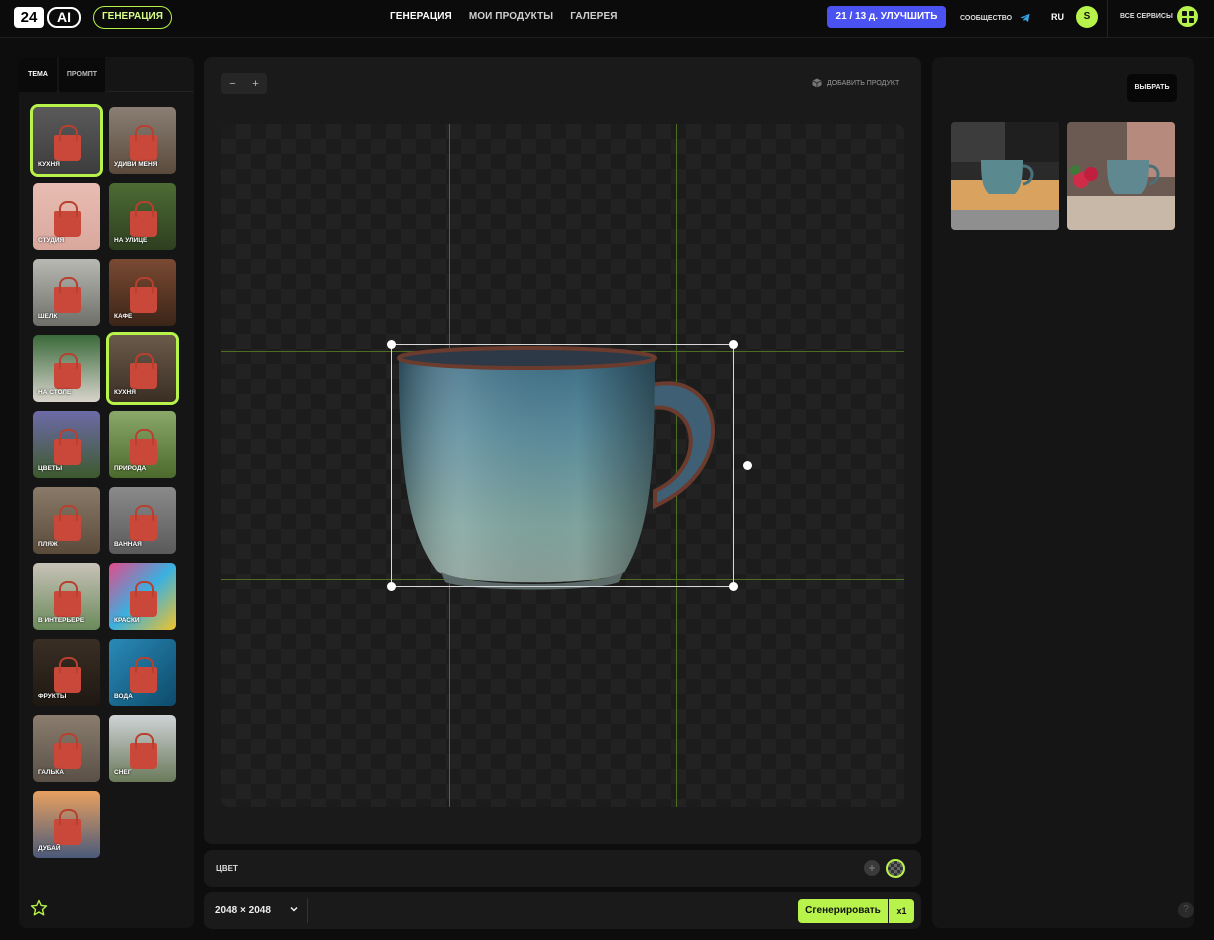  Describe the element at coordinates (562, 868) in the screenshot. I see `color-bar: ЦВЕТ +` at that location.